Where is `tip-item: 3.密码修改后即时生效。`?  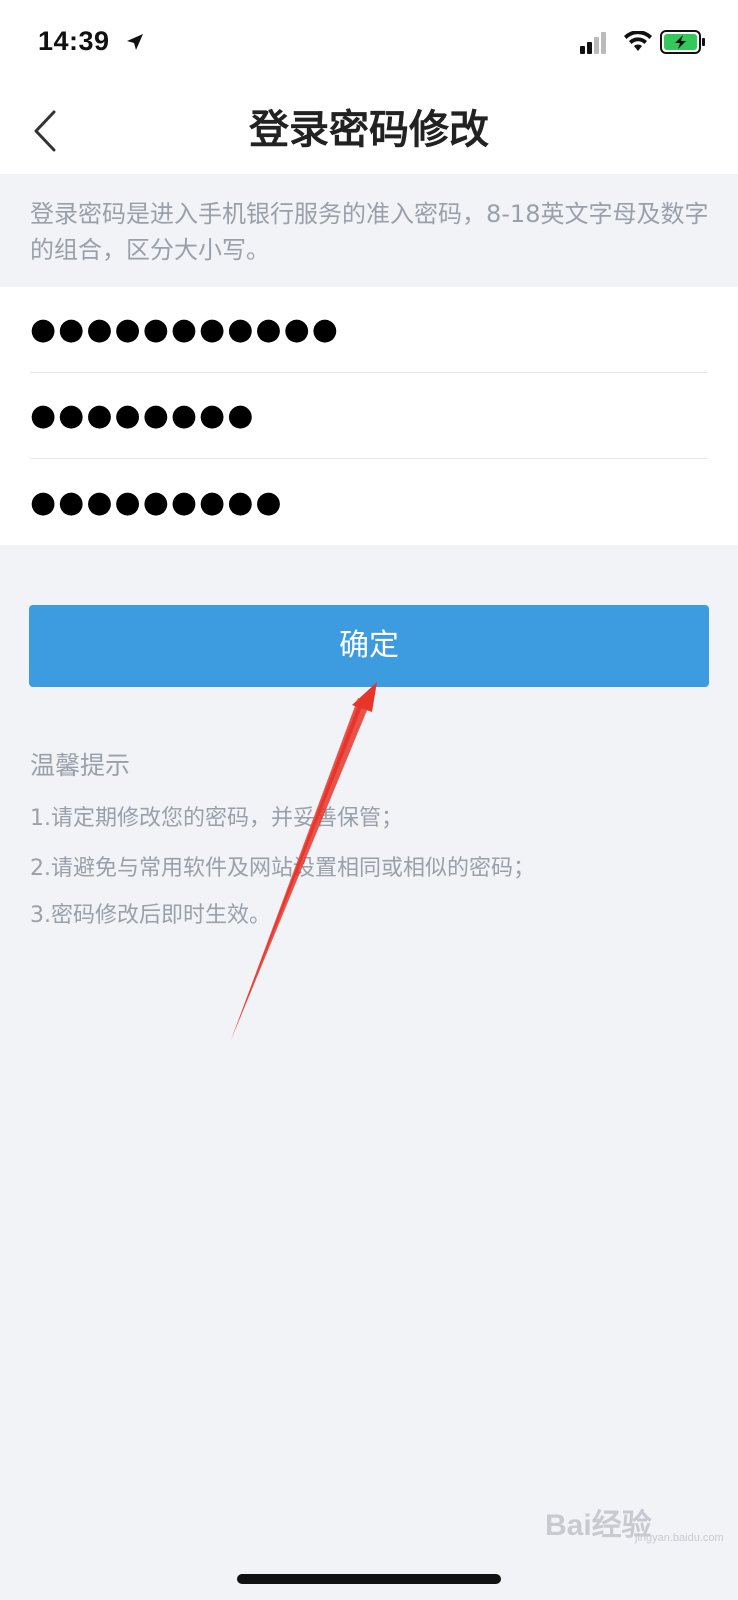
tip-item: 3.密码修改后即时生效。 is located at coordinates (150, 915).